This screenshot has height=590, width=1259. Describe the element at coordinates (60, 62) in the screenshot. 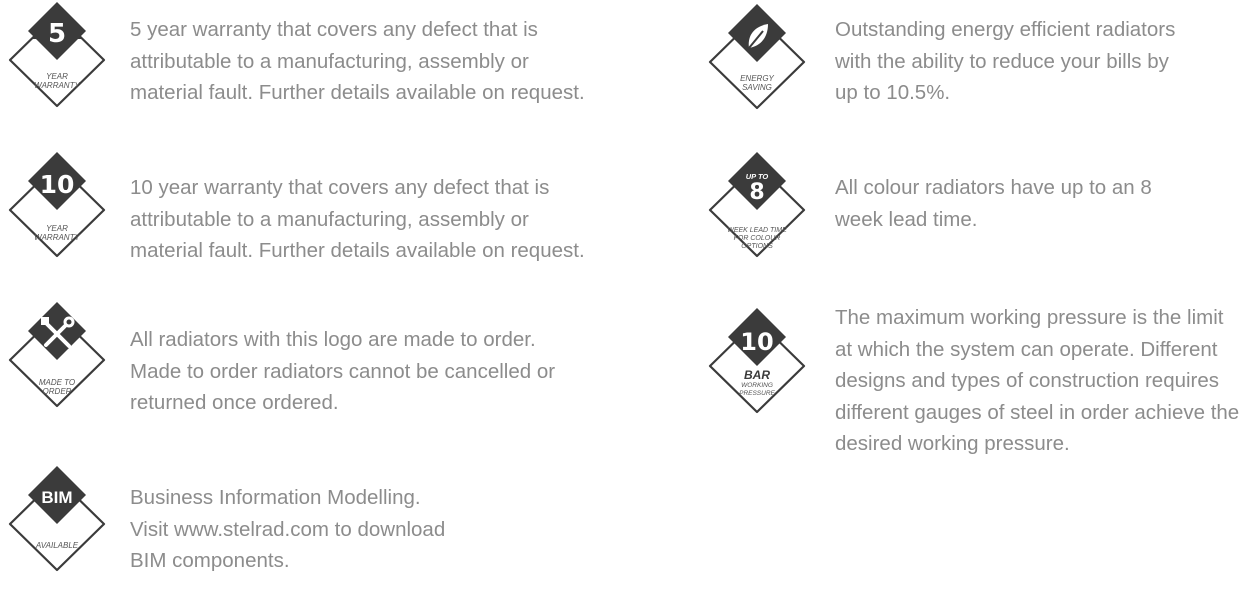

I see `five-year-warranty-badge: 5 YEAR WARRANTY` at that location.